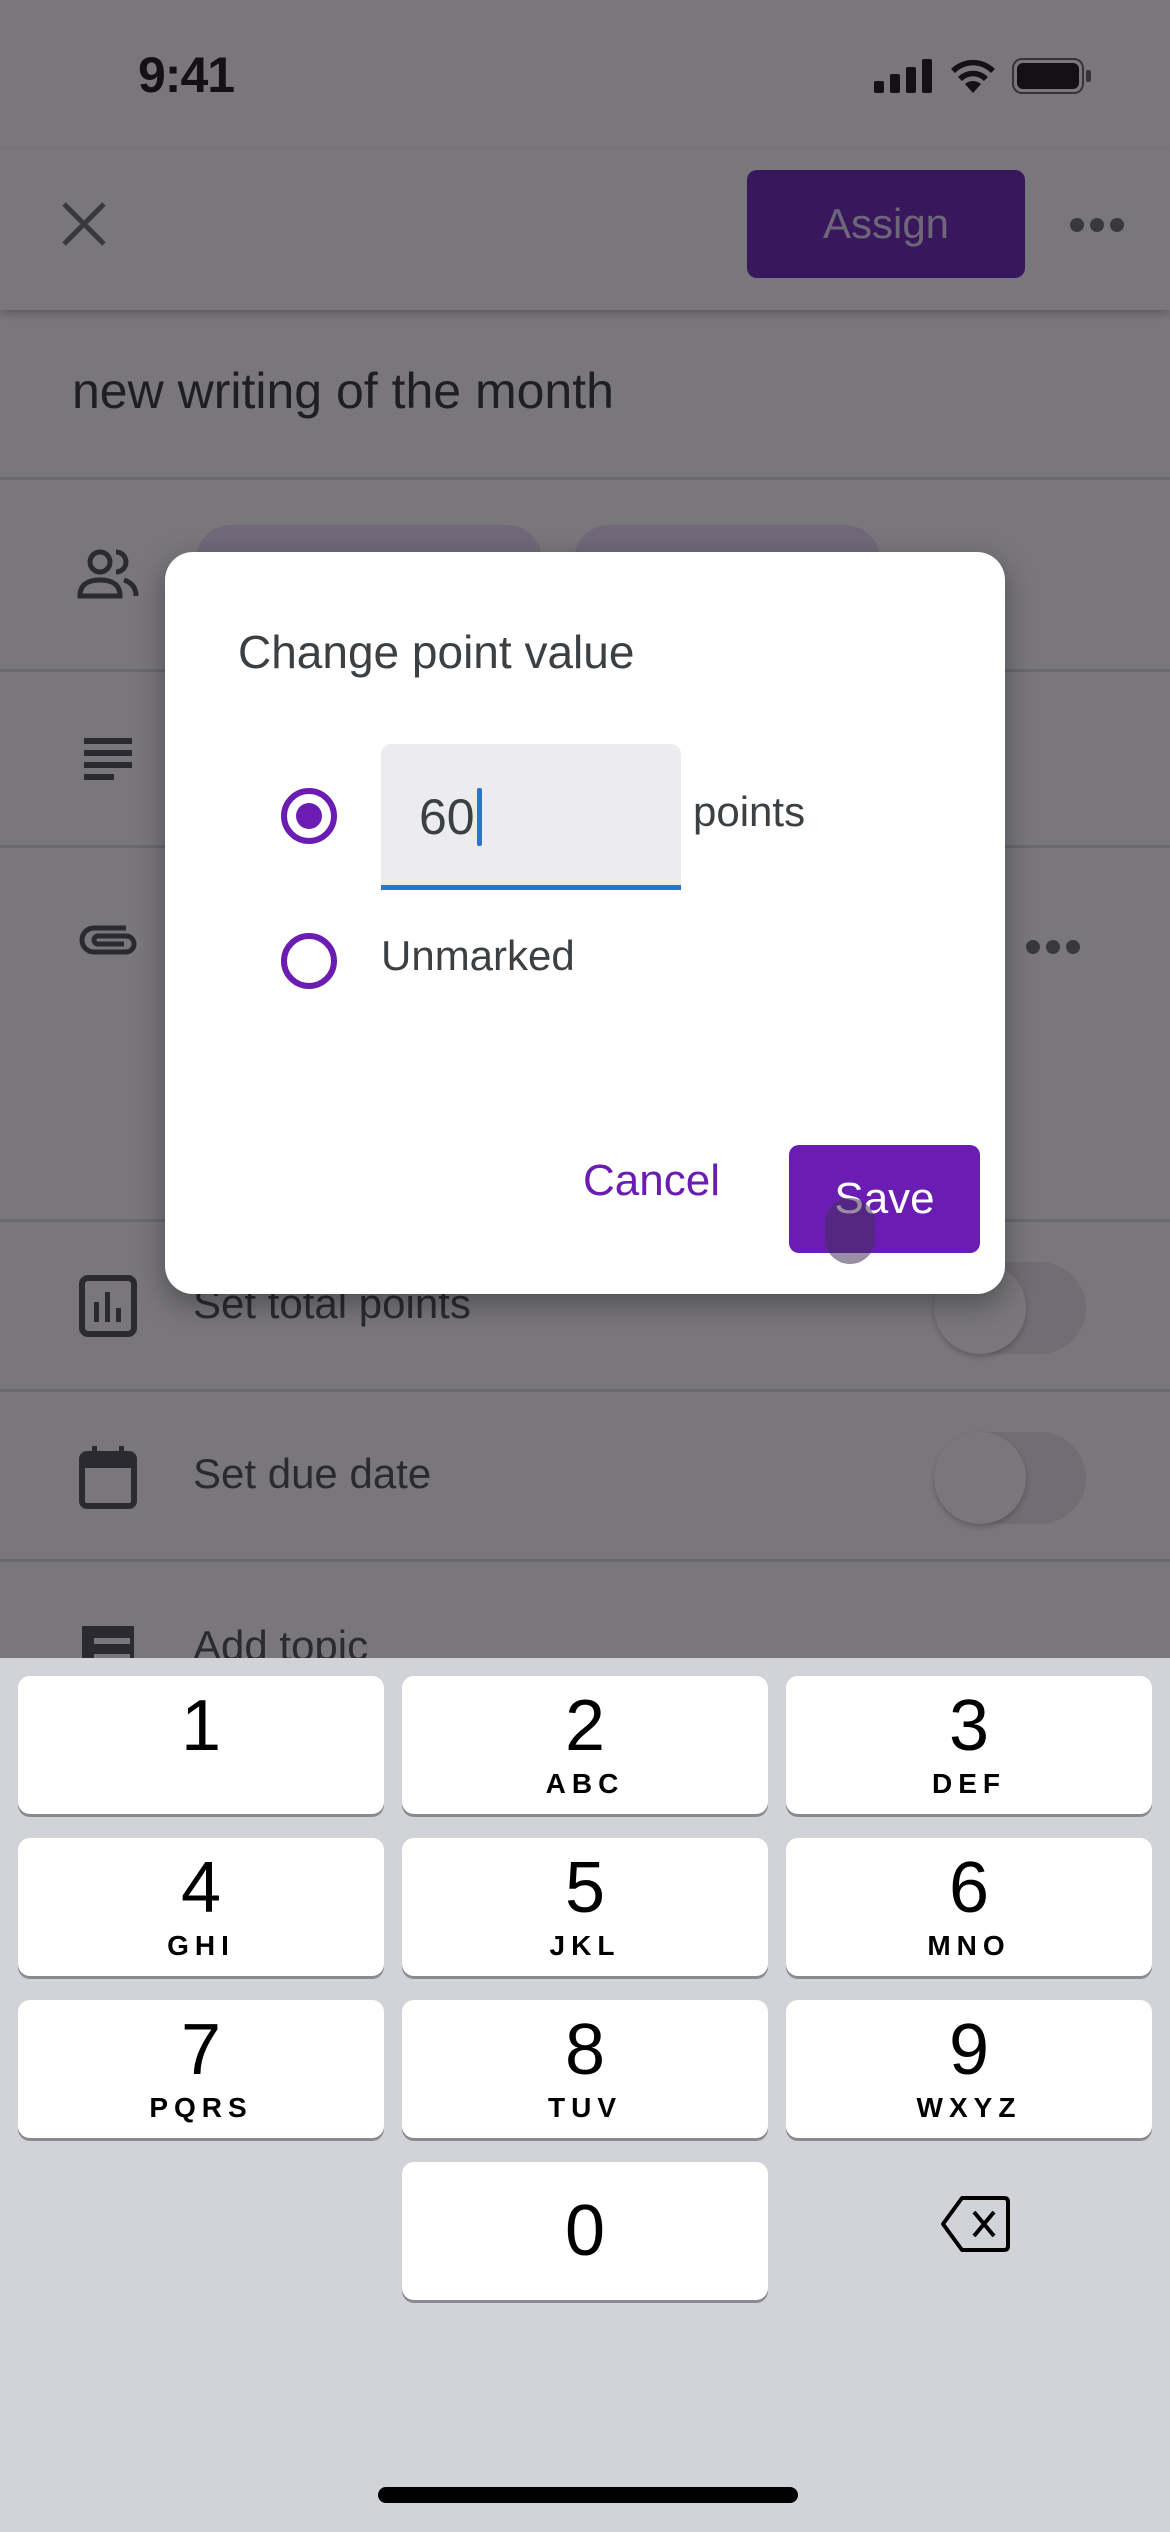 This screenshot has width=1170, height=2532. I want to click on key-5: 5 JKL, so click(585, 1907).